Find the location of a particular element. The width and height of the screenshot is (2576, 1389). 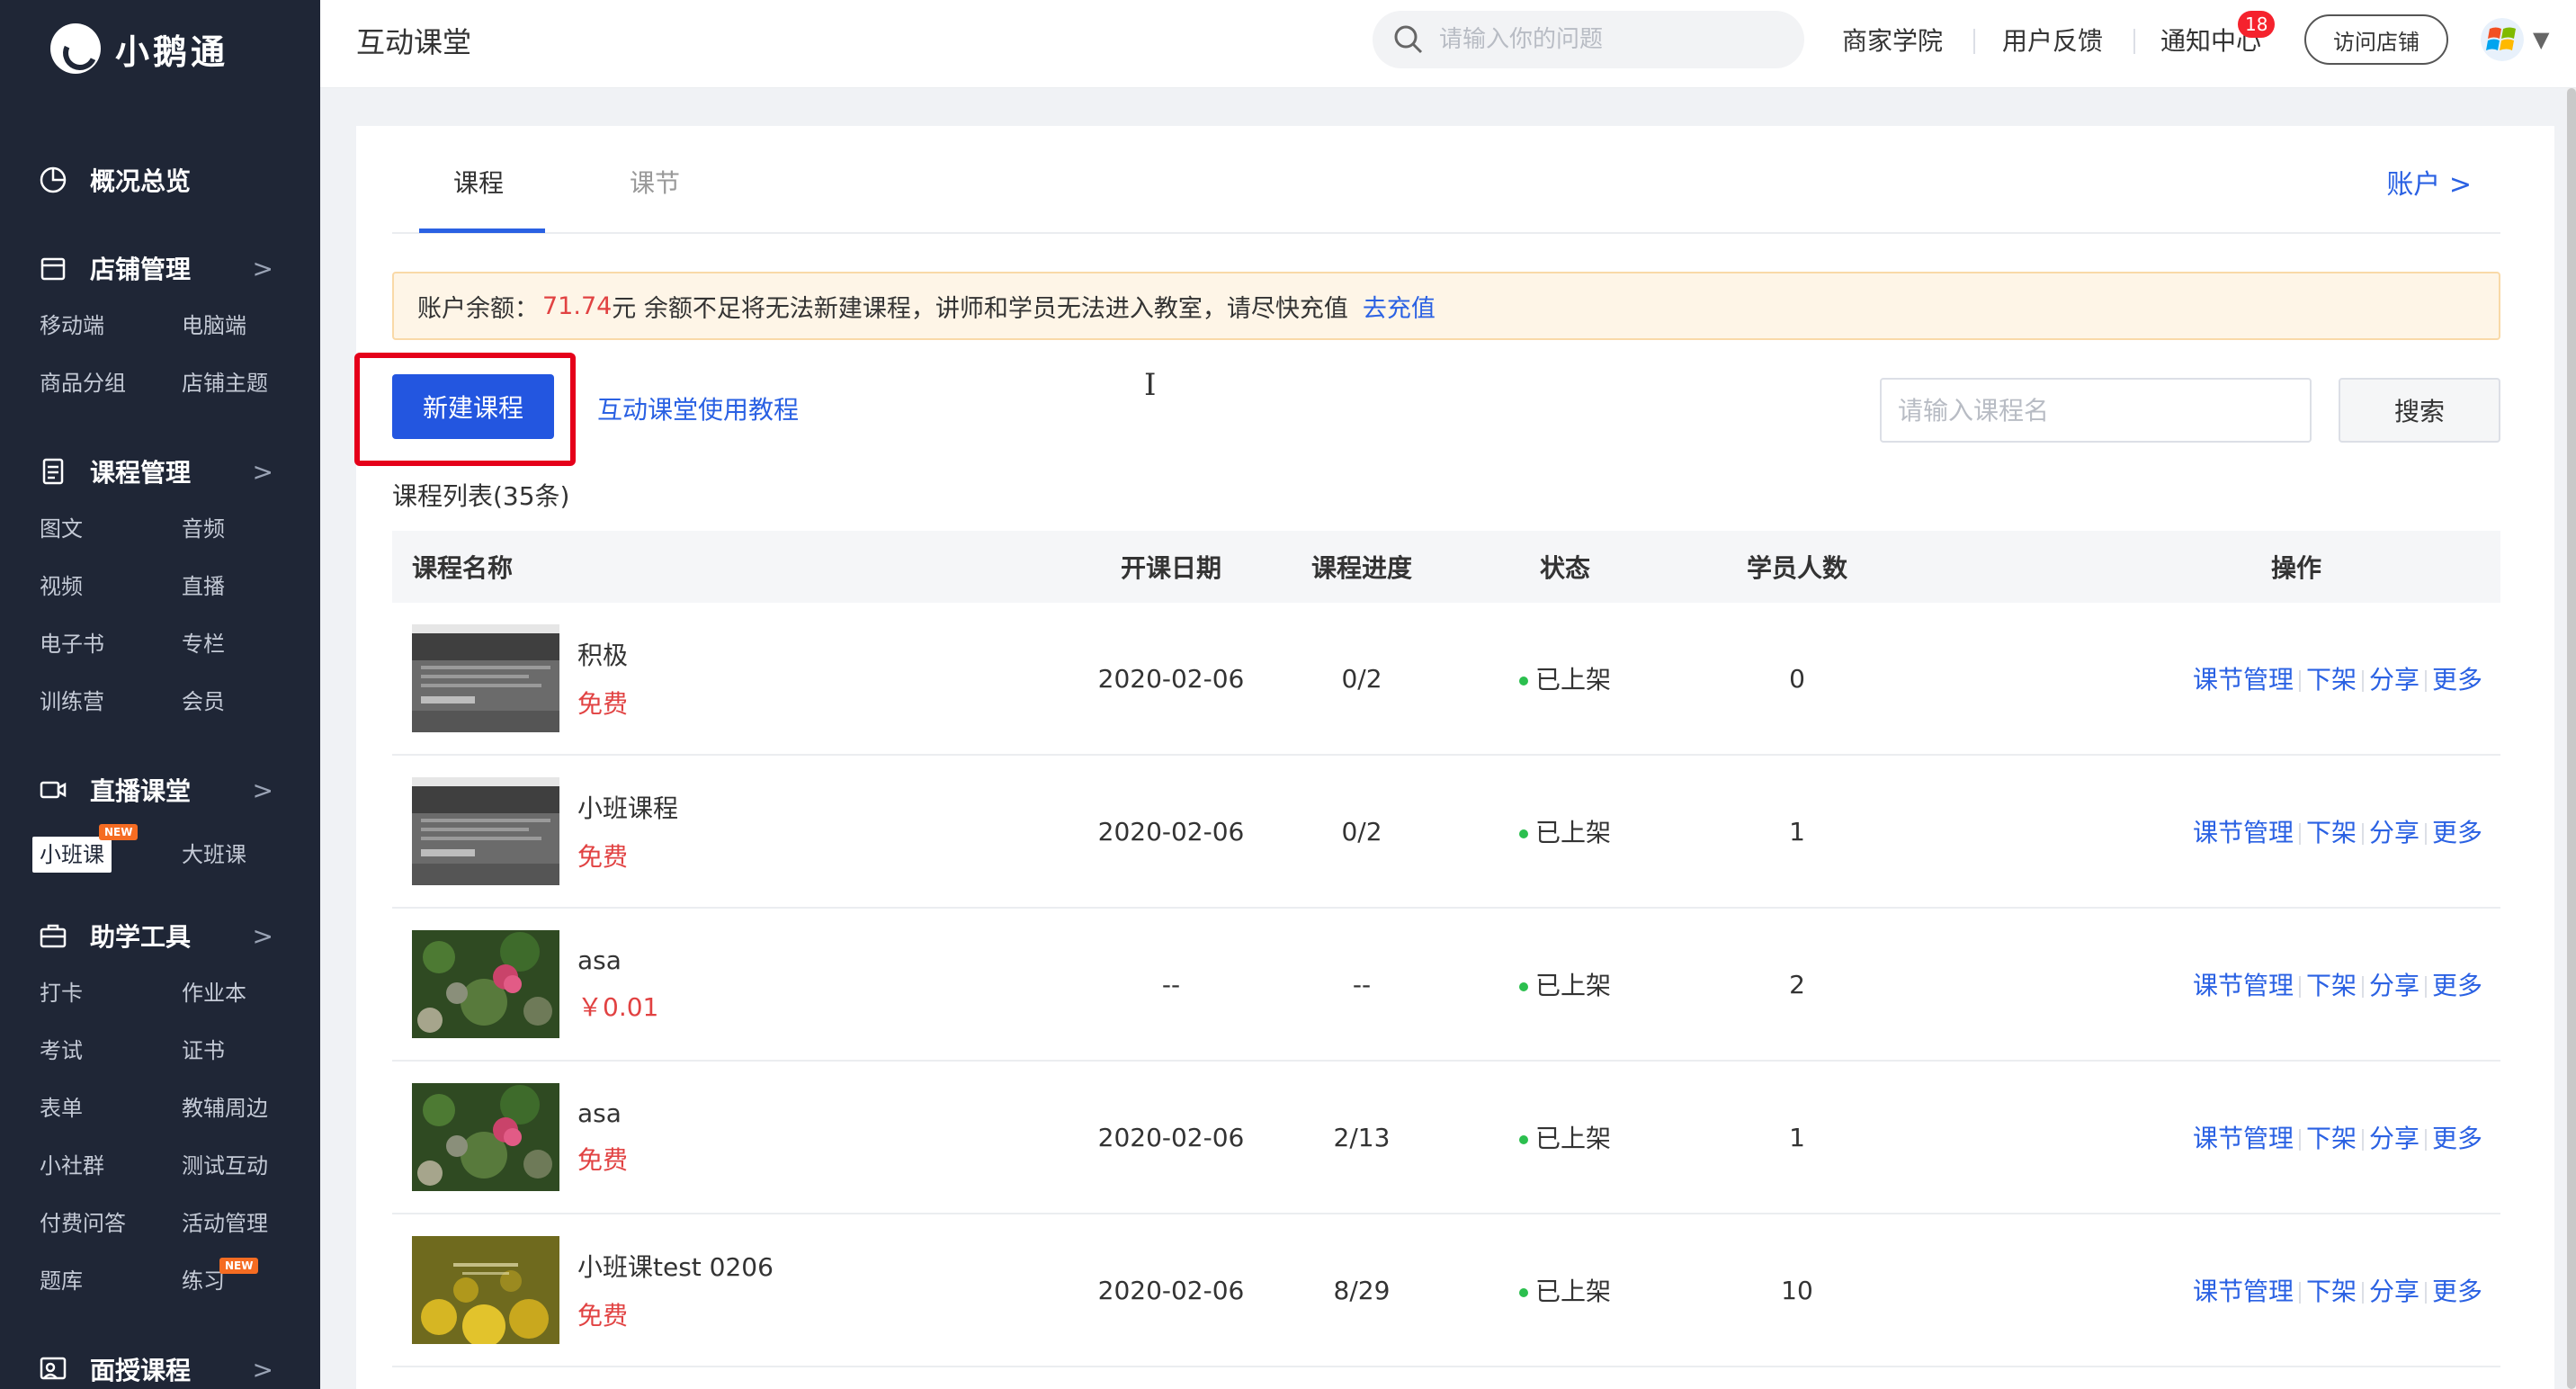

avatar is located at coordinates (2502, 39).